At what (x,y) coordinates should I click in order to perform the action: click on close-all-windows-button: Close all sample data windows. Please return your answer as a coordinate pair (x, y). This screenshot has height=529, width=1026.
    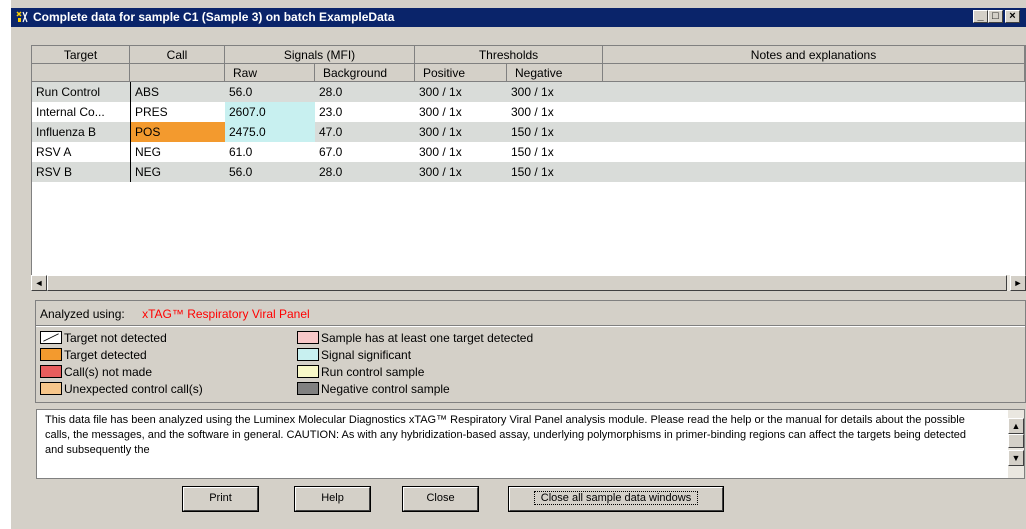
    Looking at the image, I should click on (616, 499).